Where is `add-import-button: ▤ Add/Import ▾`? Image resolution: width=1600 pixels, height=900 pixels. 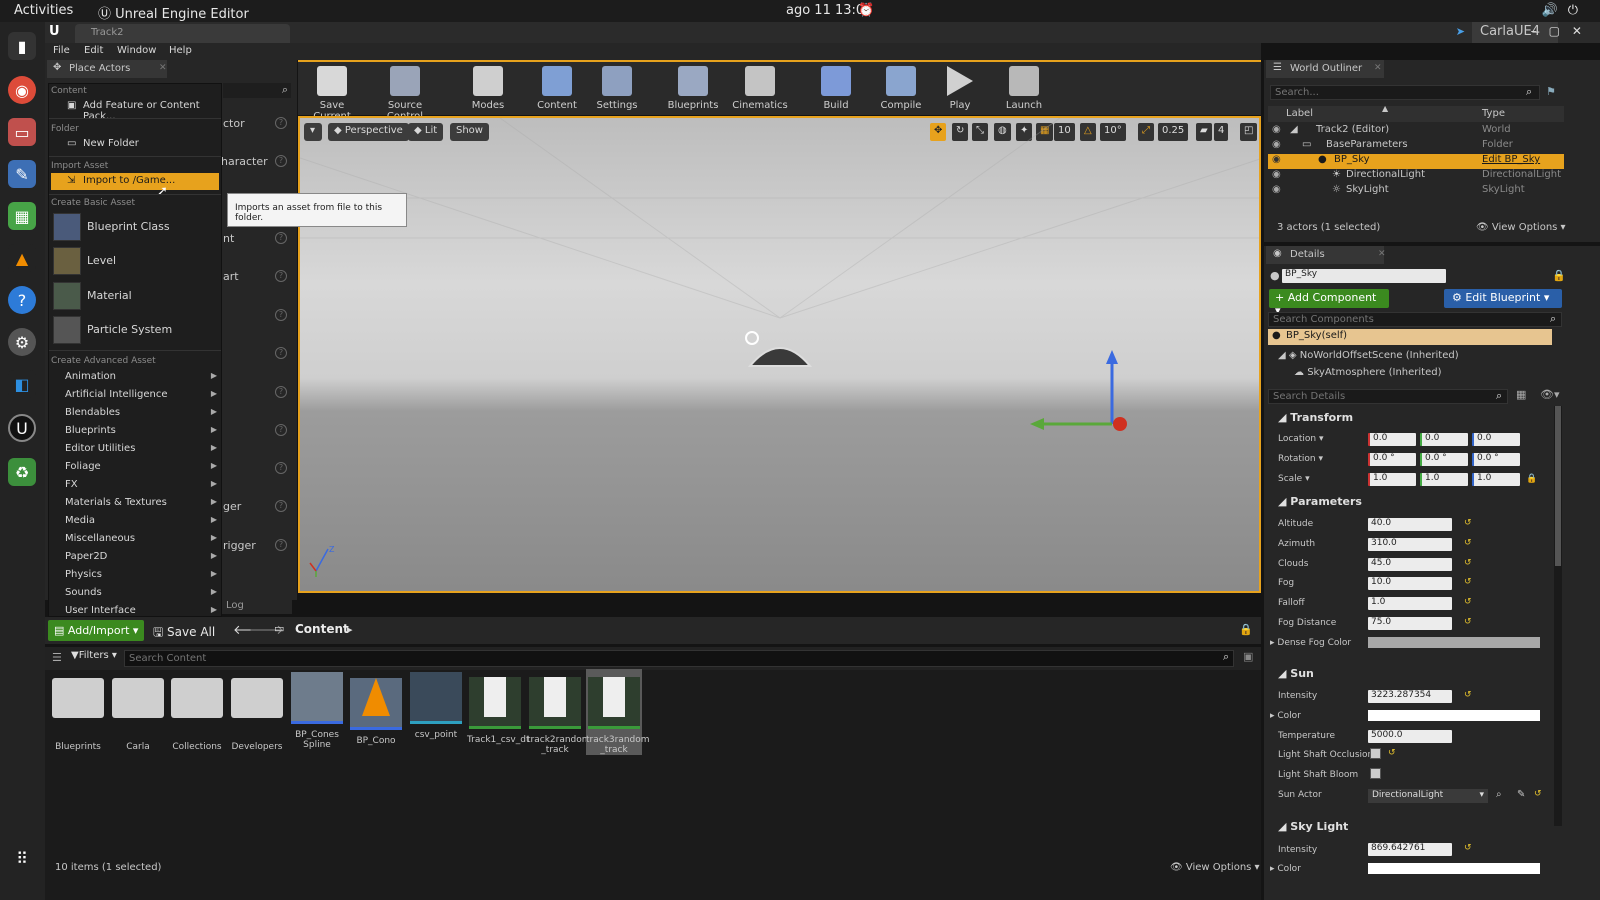 add-import-button: ▤ Add/Import ▾ is located at coordinates (96, 630).